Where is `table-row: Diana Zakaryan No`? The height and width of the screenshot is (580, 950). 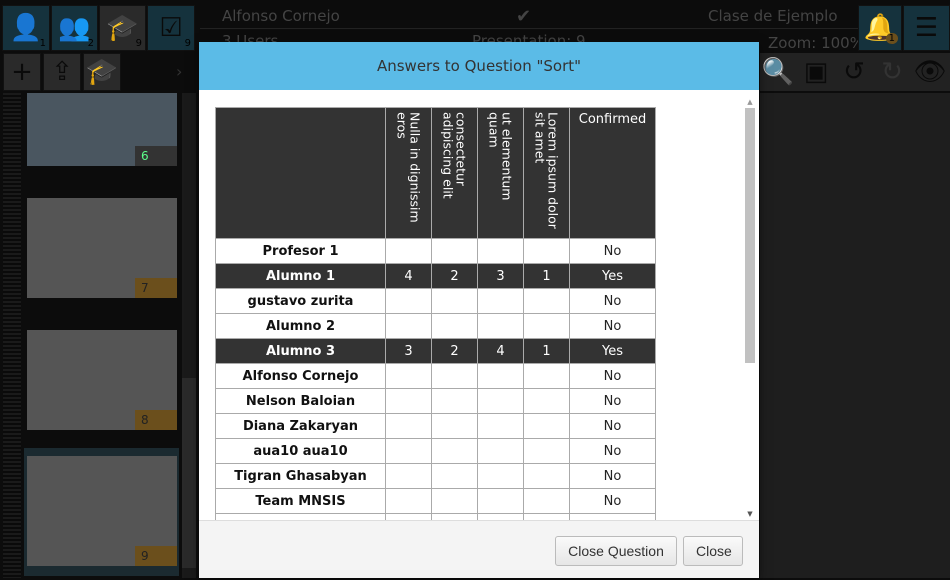
table-row: Diana Zakaryan No is located at coordinates (435, 426).